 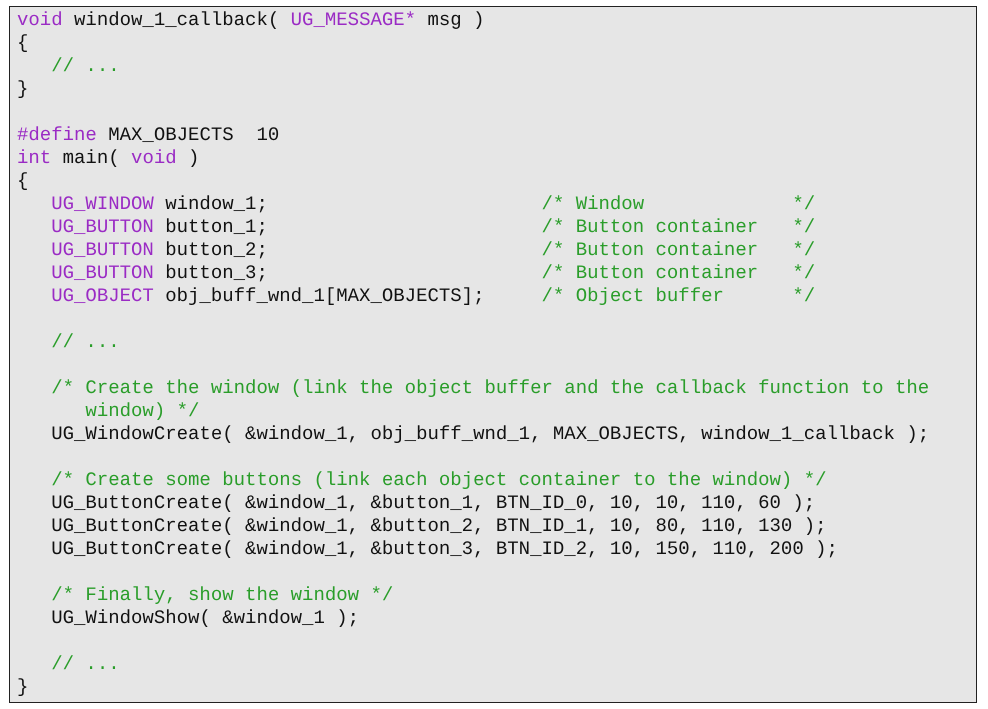 I want to click on code-text: MAX_OBJECTS 10, so click(x=193, y=135).